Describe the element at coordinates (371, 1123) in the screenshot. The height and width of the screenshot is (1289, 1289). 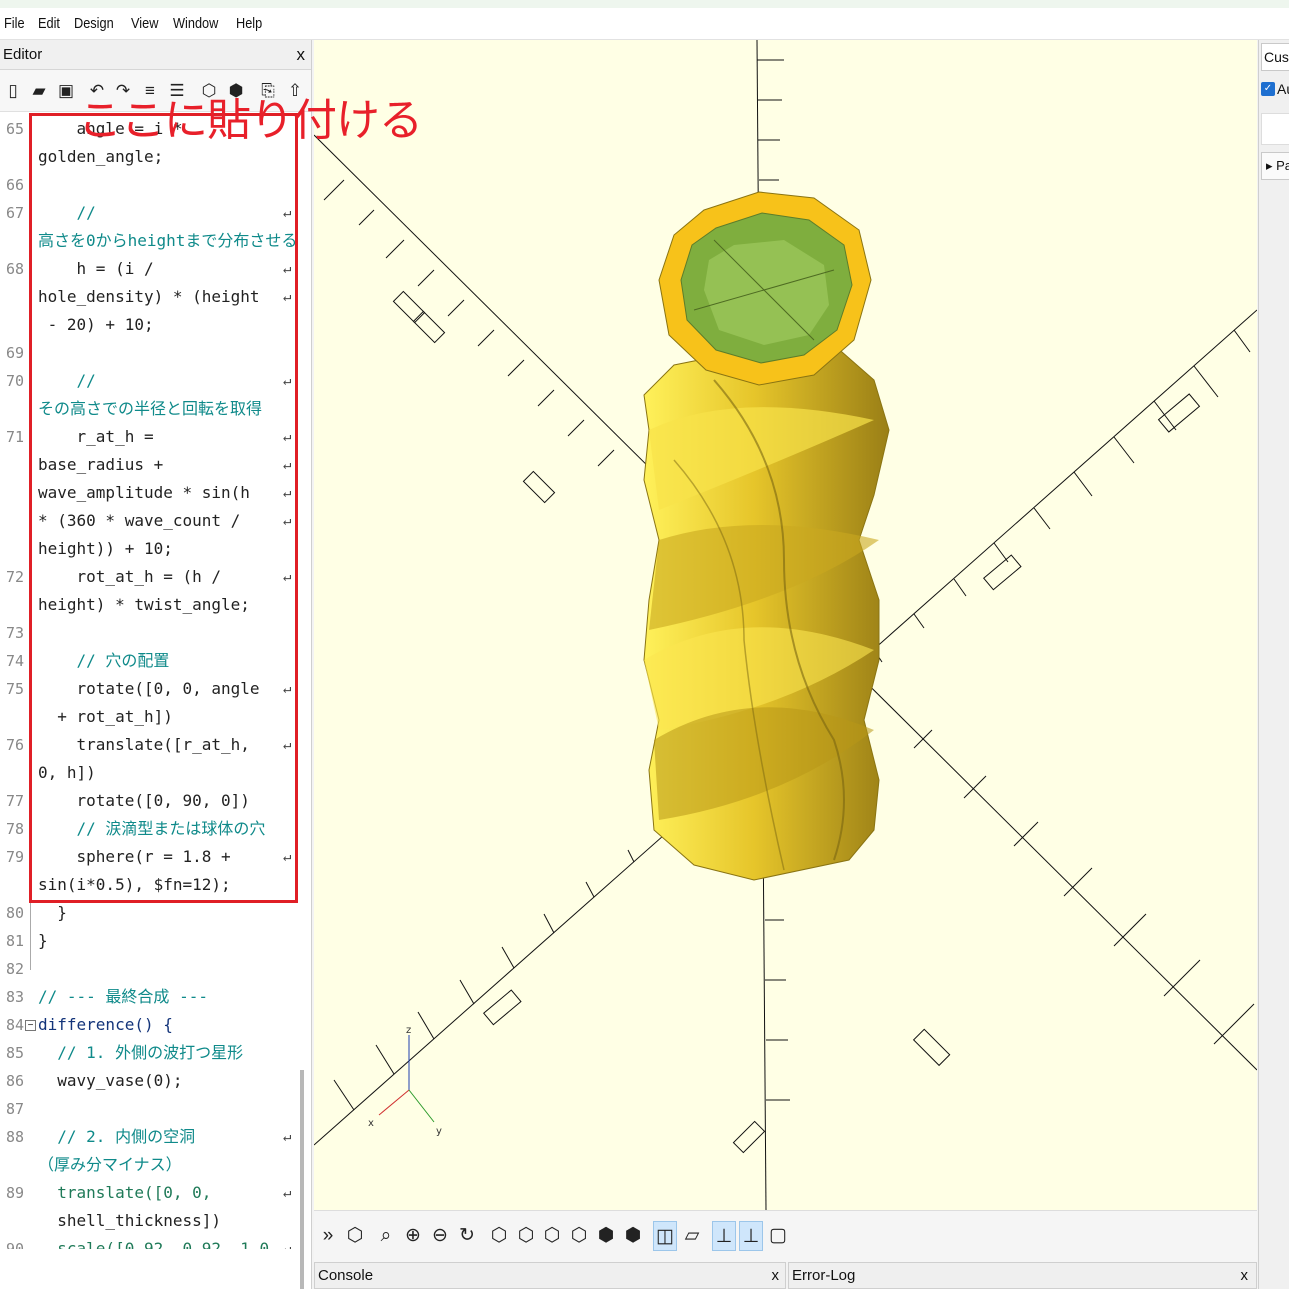
I see `axis-x-label: x` at that location.